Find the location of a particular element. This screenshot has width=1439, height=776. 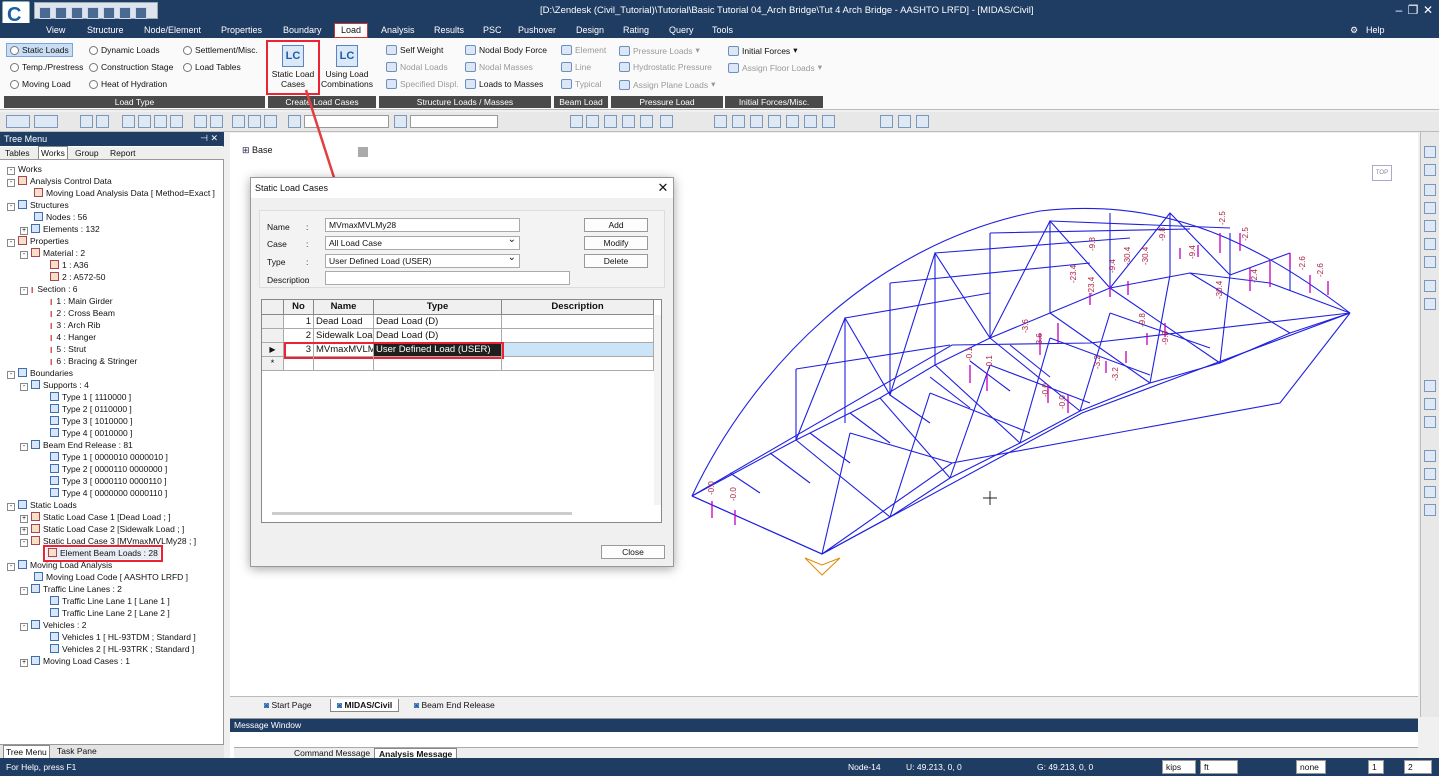

tab-start-page: ◙ Start Page is located at coordinates (288, 705).